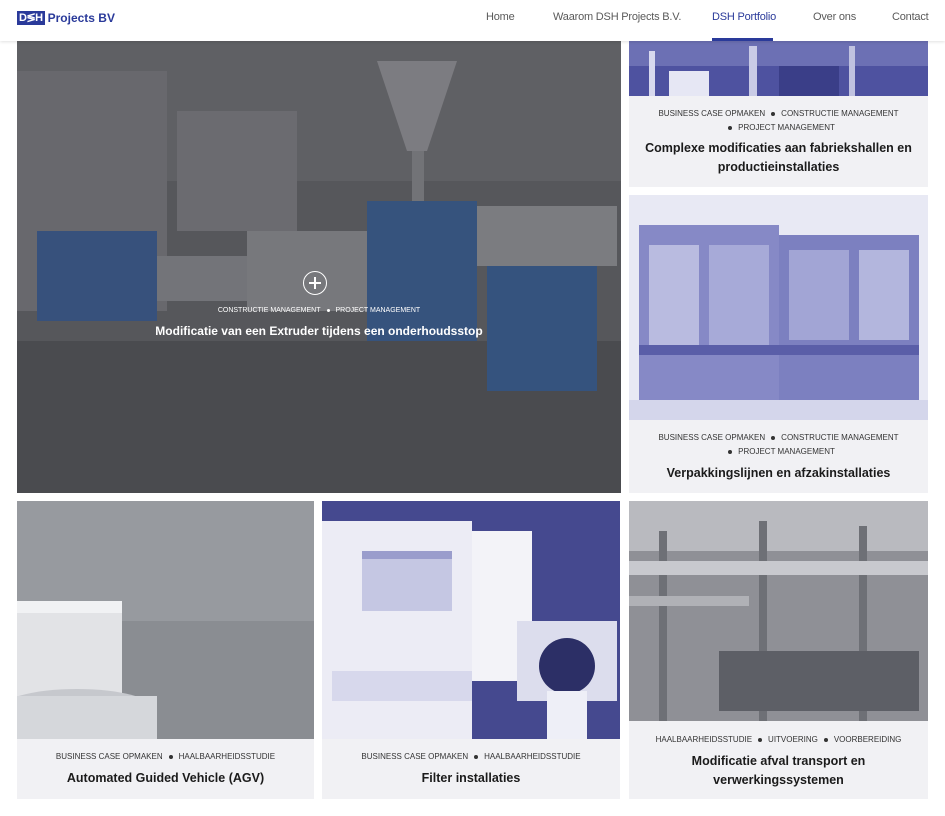  What do you see at coordinates (834, 17) in the screenshot?
I see `nav-over-ons: Over ons` at bounding box center [834, 17].